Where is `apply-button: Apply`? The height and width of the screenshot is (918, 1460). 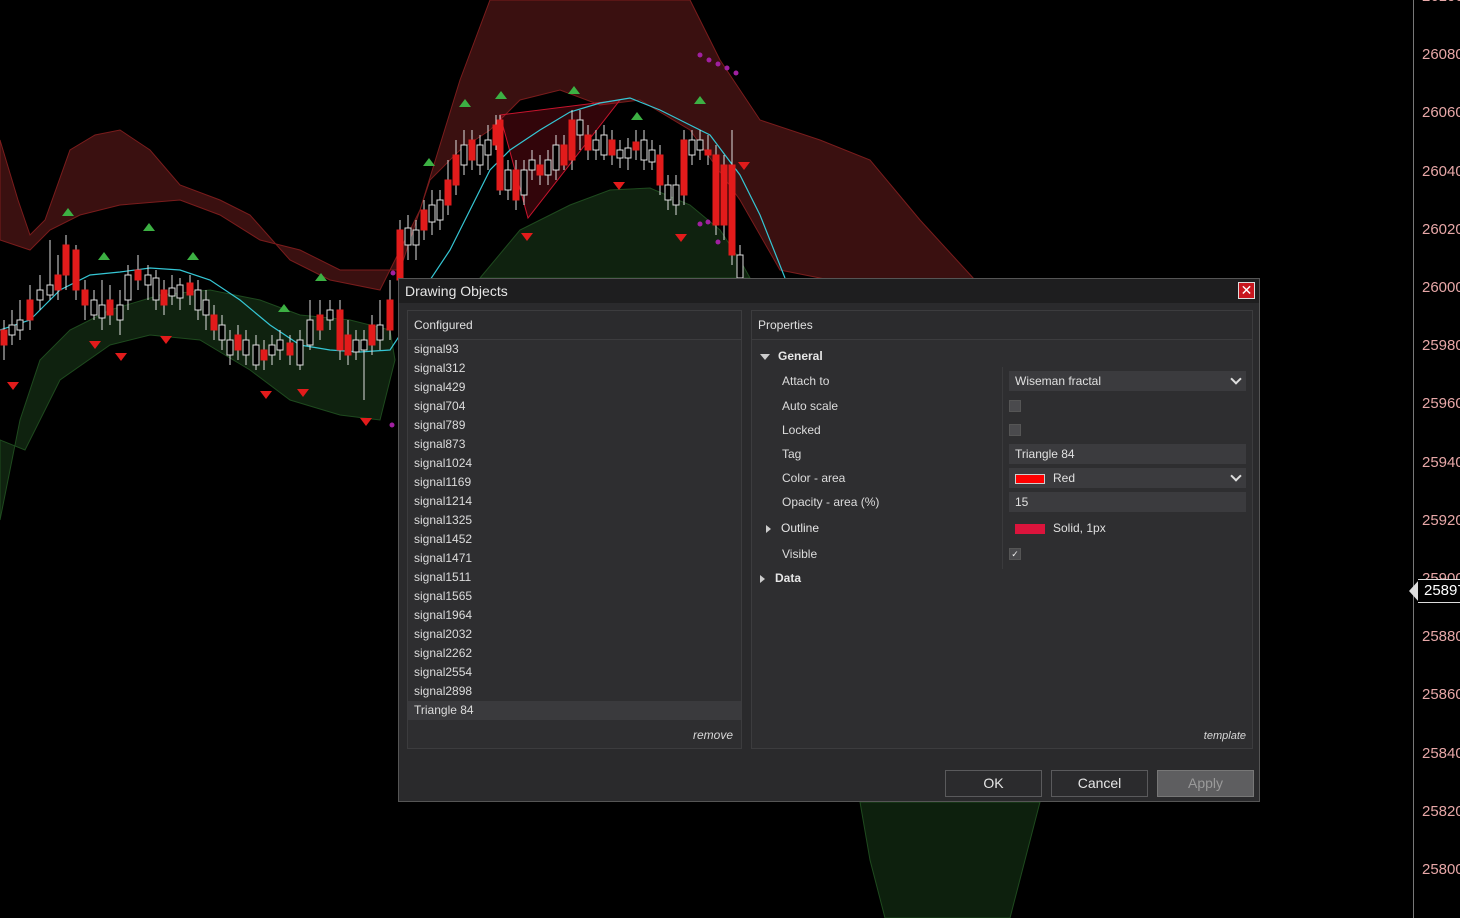 apply-button: Apply is located at coordinates (1205, 783).